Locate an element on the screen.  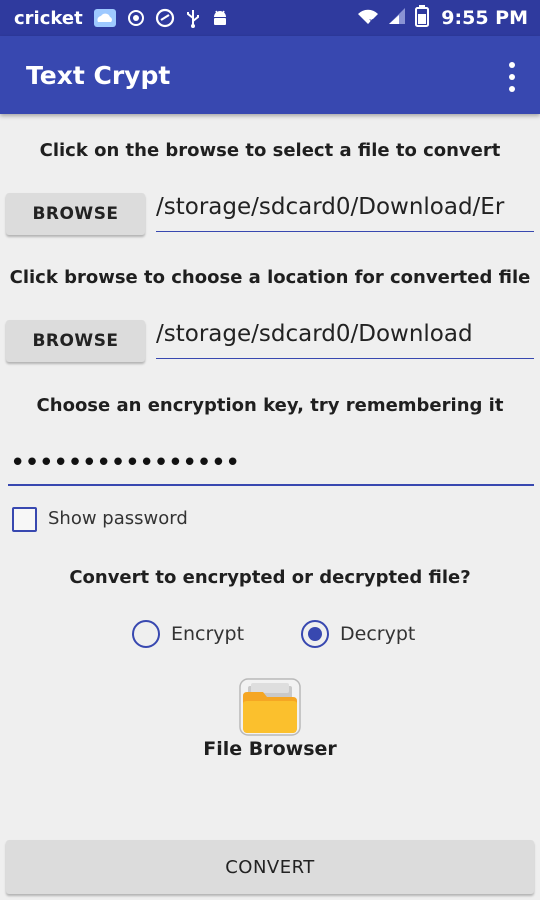
clock: 9:55 PM is located at coordinates (484, 18).